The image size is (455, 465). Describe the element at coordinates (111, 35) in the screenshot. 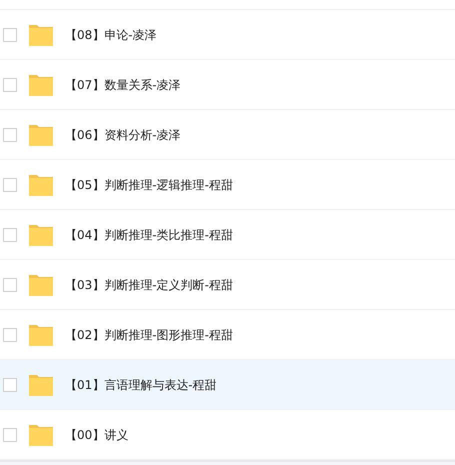

I see `folder-name: 【08】申论-凌泽` at that location.